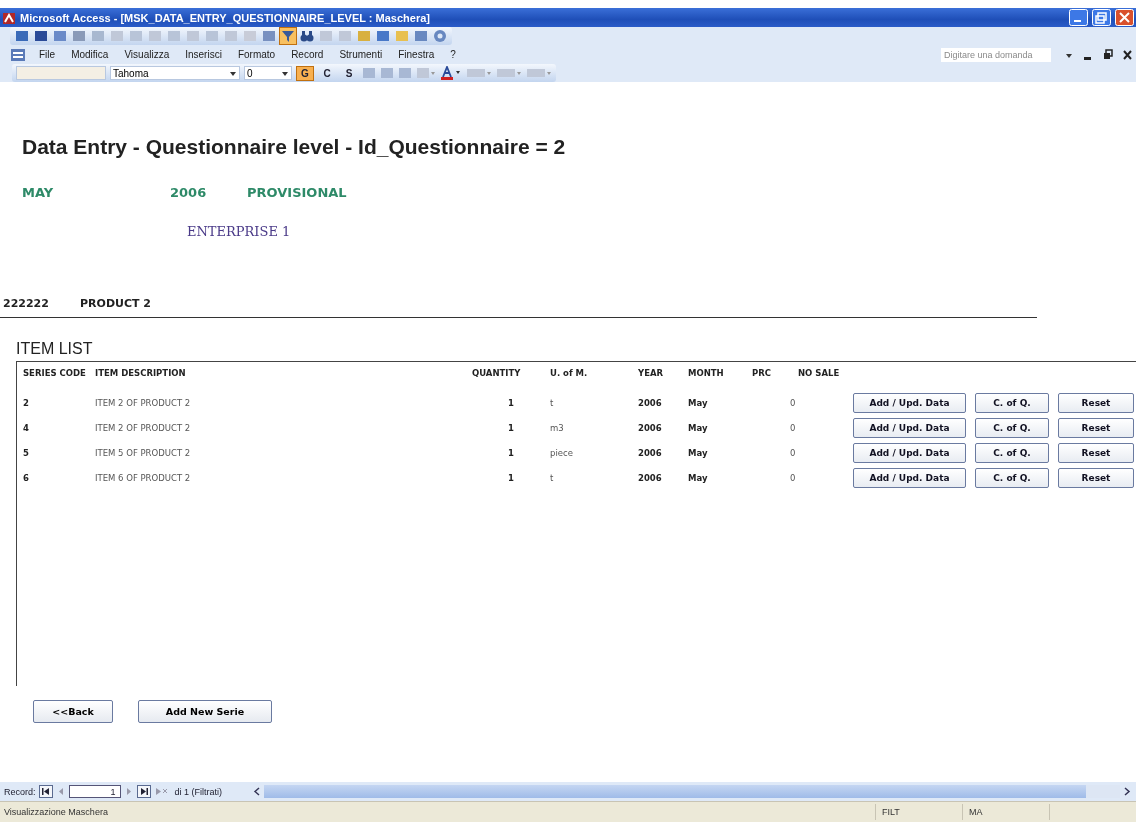  I want to click on table-cell-text: 5, so click(26, 452).